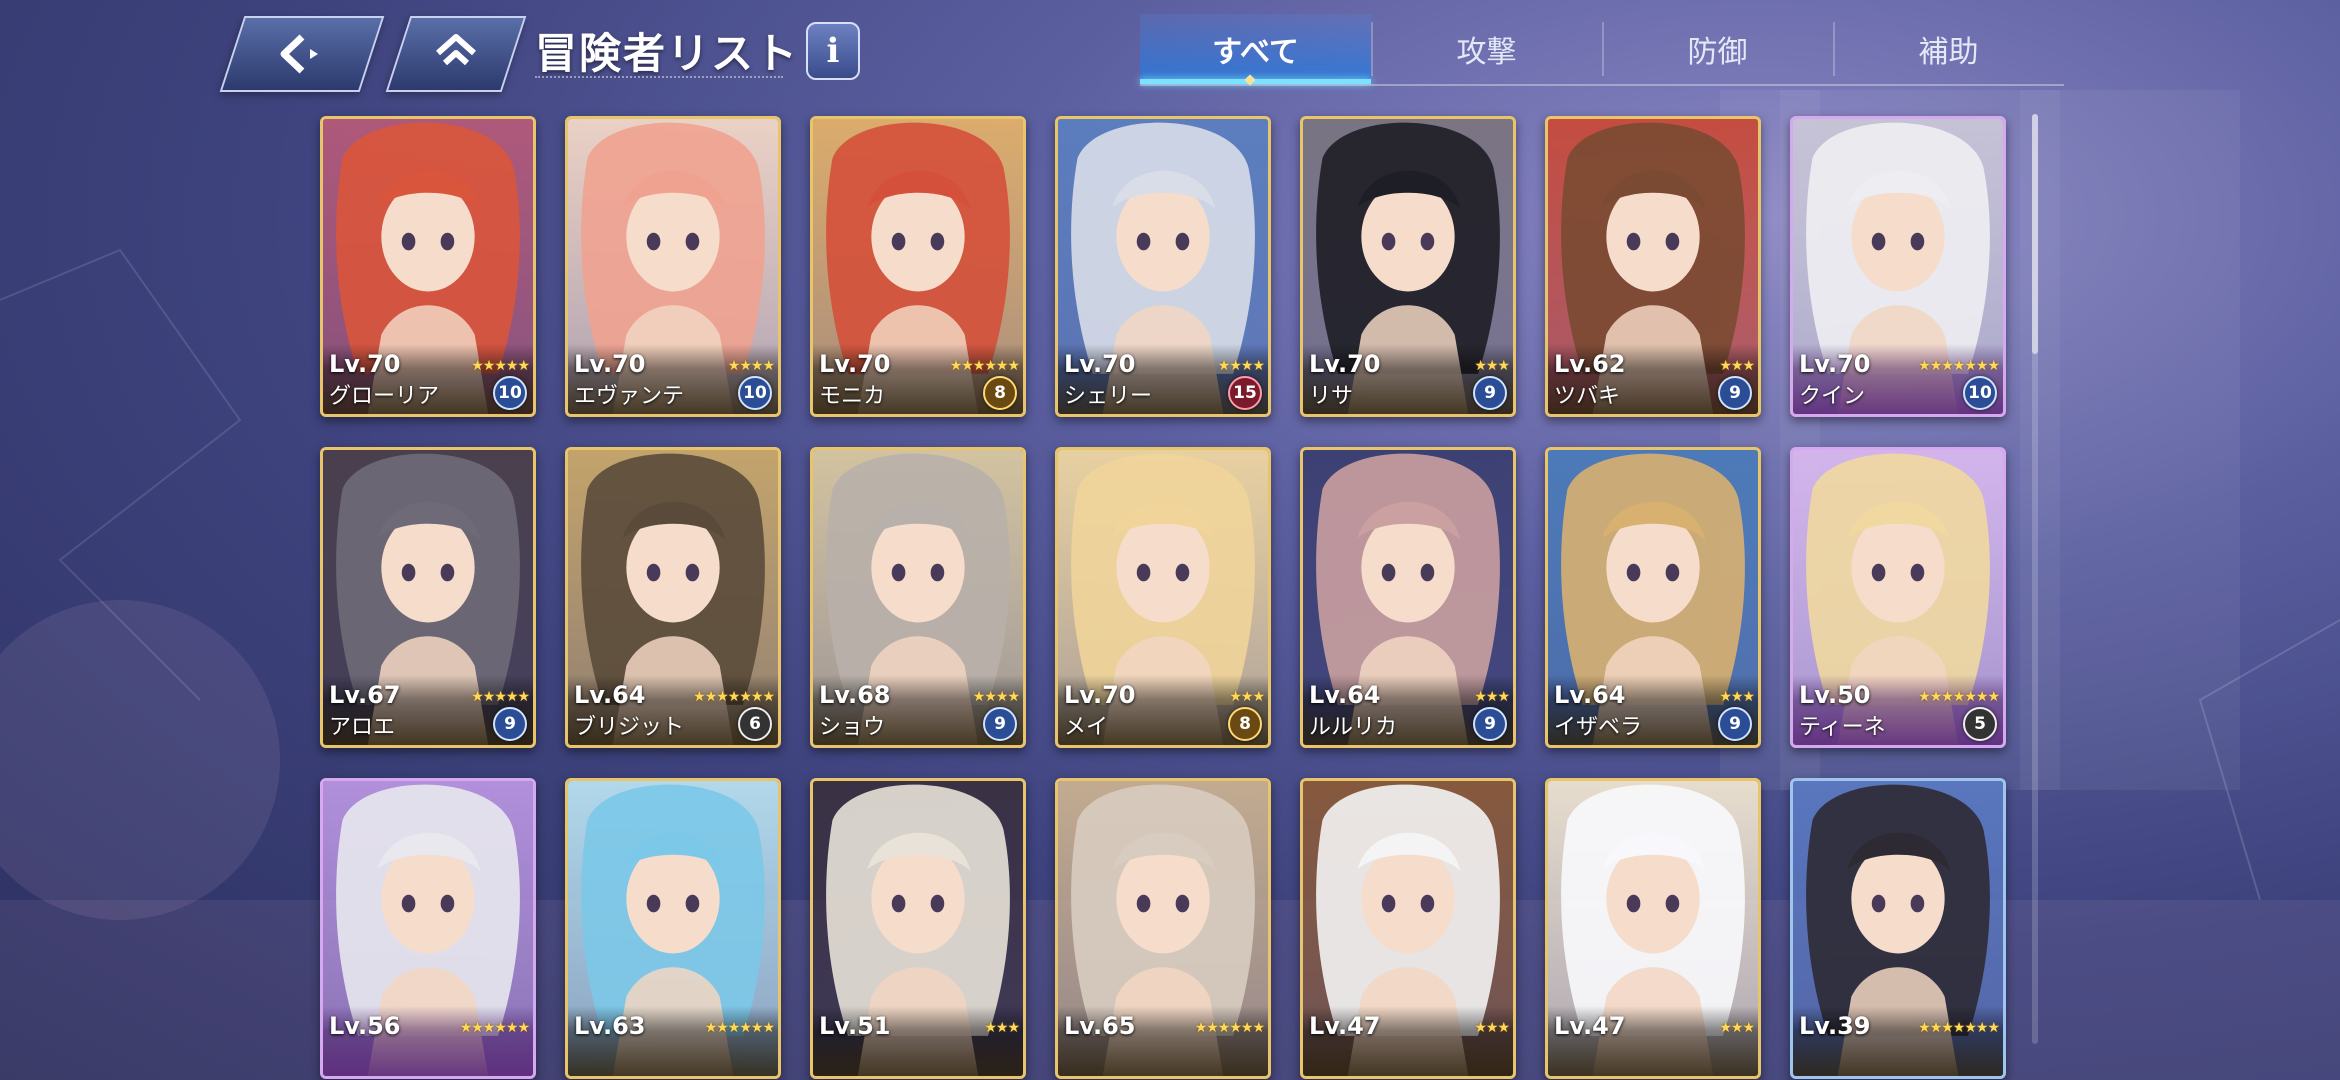 The image size is (2340, 1080). I want to click on adventurer-card: Lv.64 ★★★ ルルリカ 9, so click(1408, 597).